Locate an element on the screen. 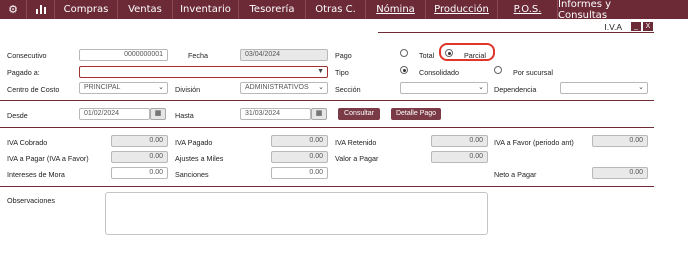 The height and width of the screenshot is (276, 688). fecha-input: 03/04/2024 is located at coordinates (284, 55).